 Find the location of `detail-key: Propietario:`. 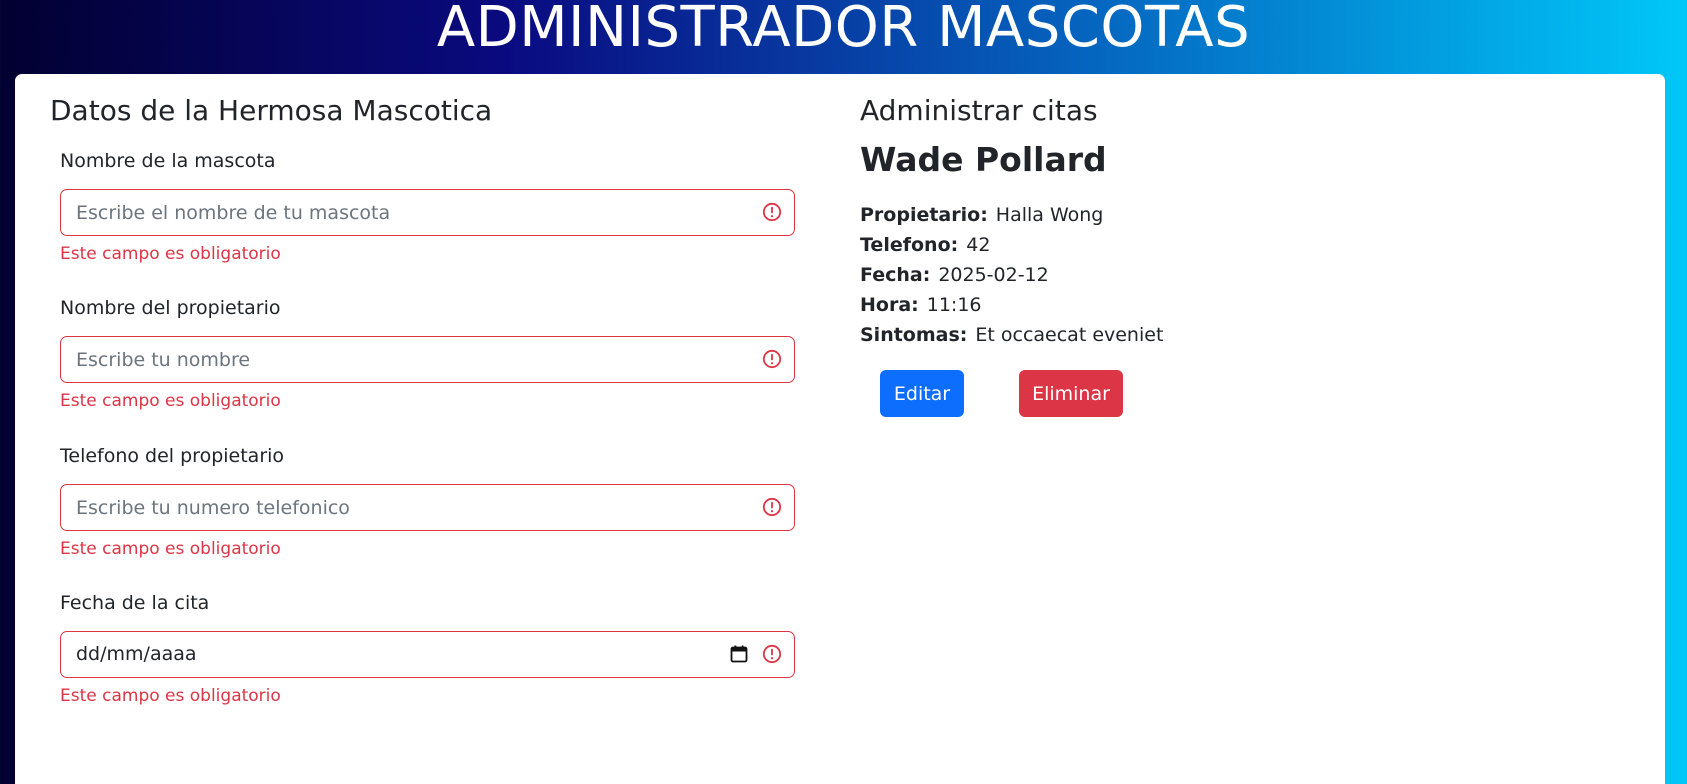

detail-key: Propietario: is located at coordinates (924, 215).